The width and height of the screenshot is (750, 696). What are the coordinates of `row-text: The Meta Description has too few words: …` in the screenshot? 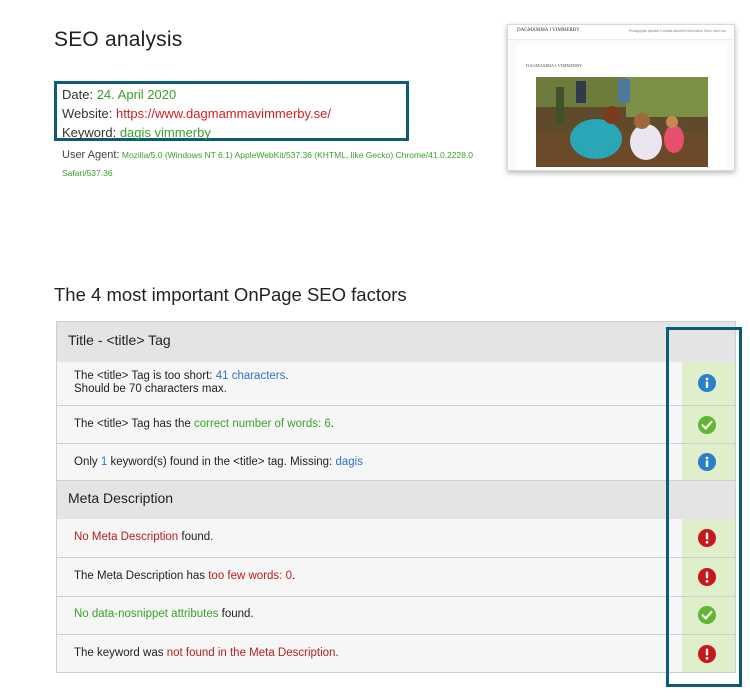 It's located at (184, 576).